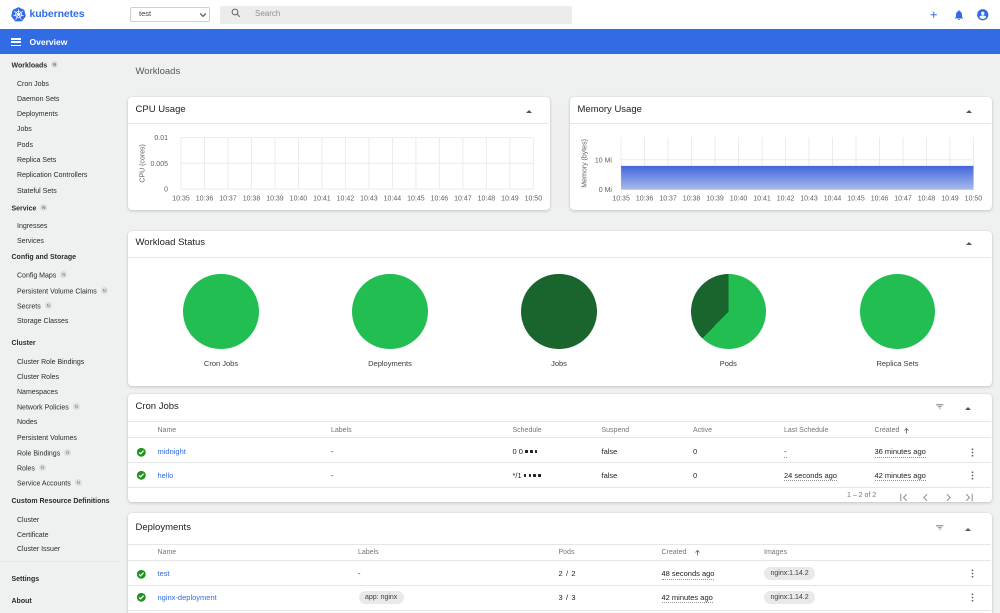 This screenshot has height=613, width=1000. I want to click on svg-text: 0, so click(166, 189).